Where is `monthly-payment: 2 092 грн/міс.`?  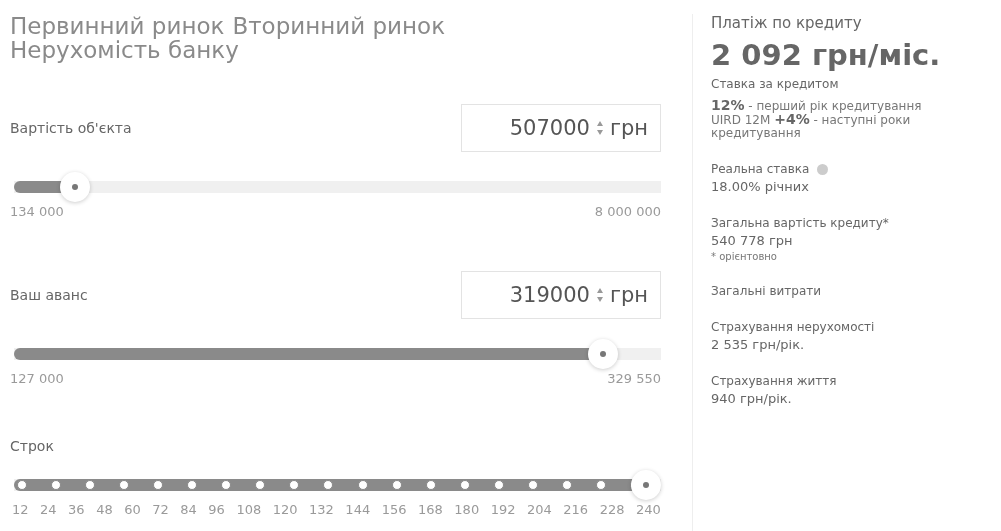
monthly-payment: 2 092 грн/міс. is located at coordinates (826, 55).